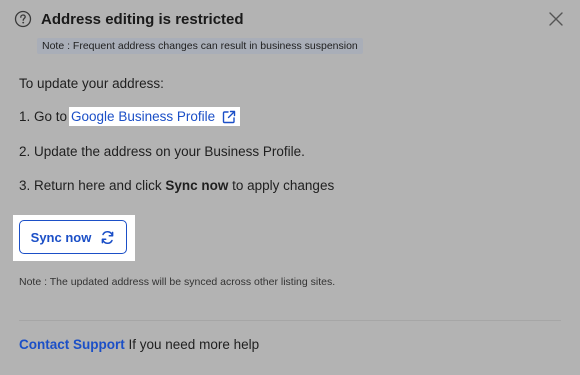 This screenshot has height=375, width=580. I want to click on refresh-icon, so click(107, 237).